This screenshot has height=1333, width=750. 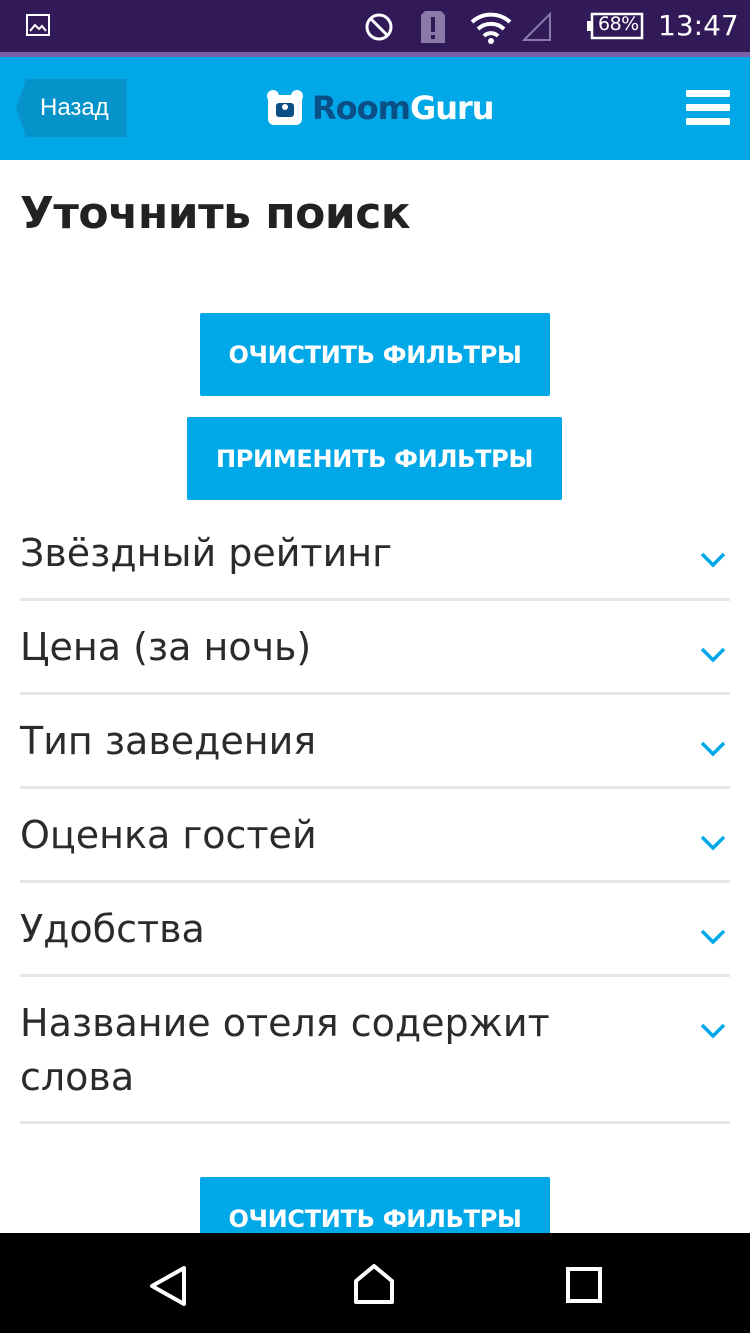 I want to click on app-header: Назад RoomGuru, so click(x=375, y=108).